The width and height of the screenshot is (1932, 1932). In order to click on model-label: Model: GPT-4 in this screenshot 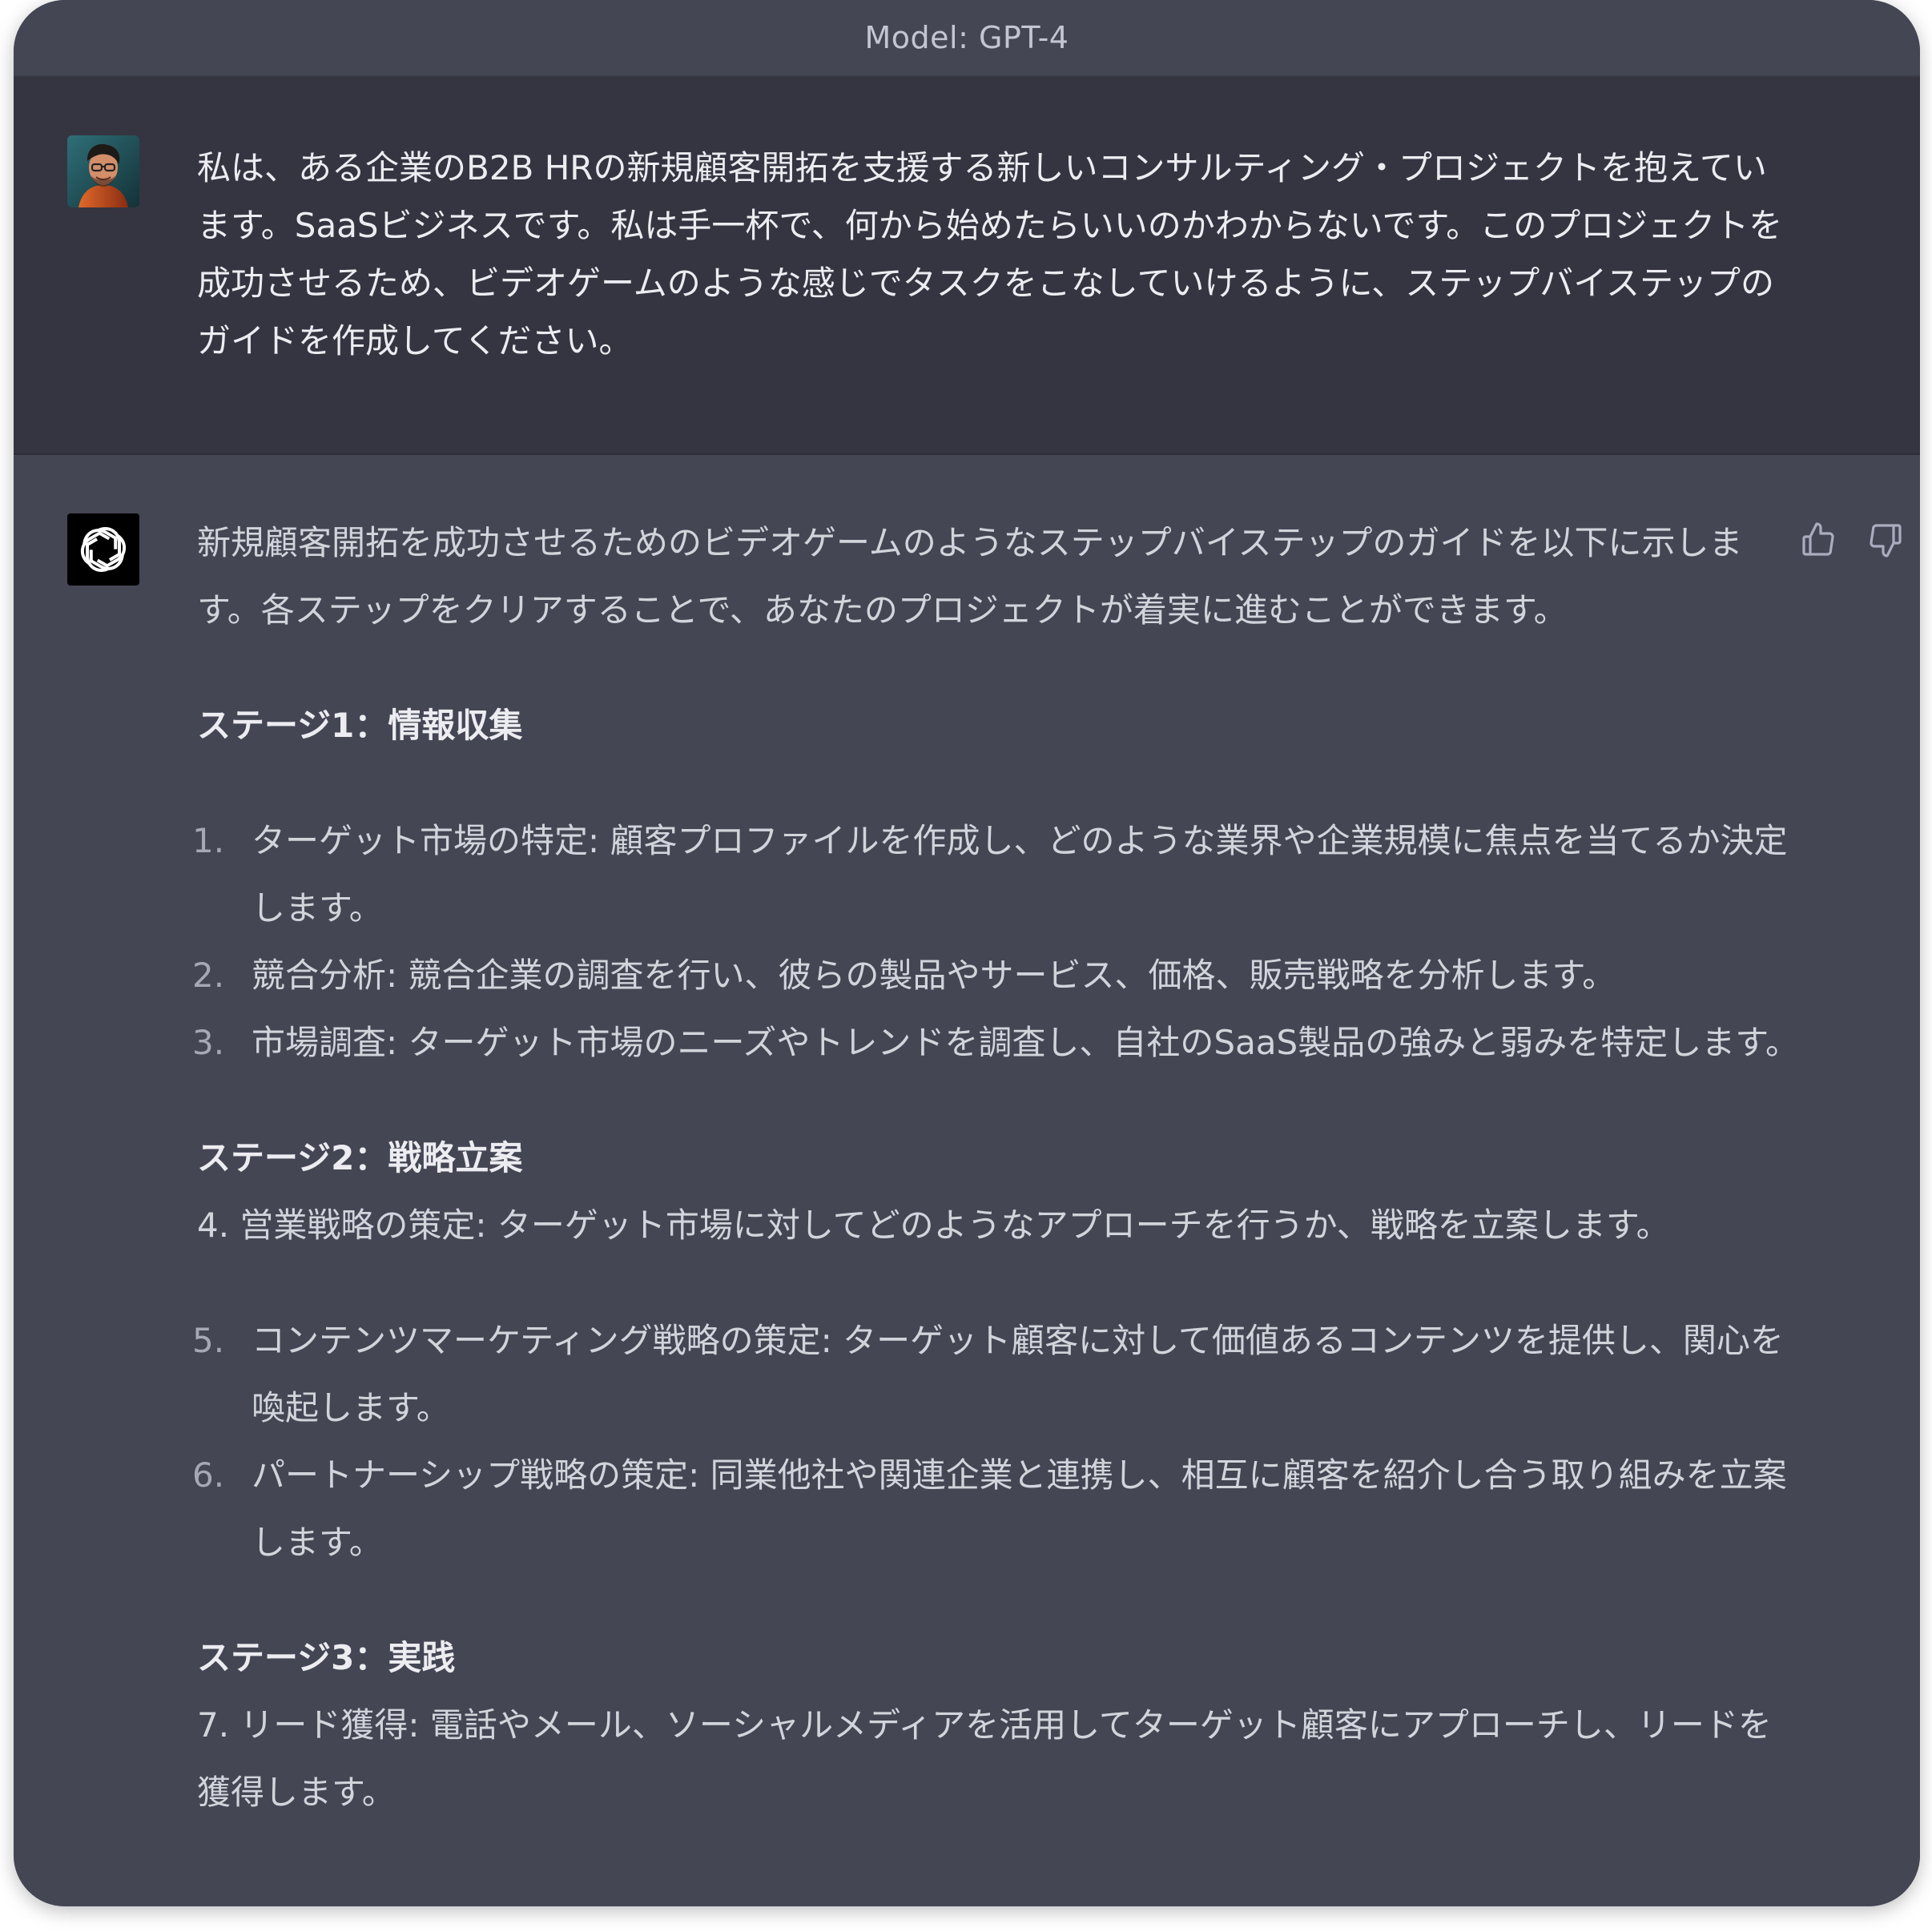, I will do `click(967, 37)`.